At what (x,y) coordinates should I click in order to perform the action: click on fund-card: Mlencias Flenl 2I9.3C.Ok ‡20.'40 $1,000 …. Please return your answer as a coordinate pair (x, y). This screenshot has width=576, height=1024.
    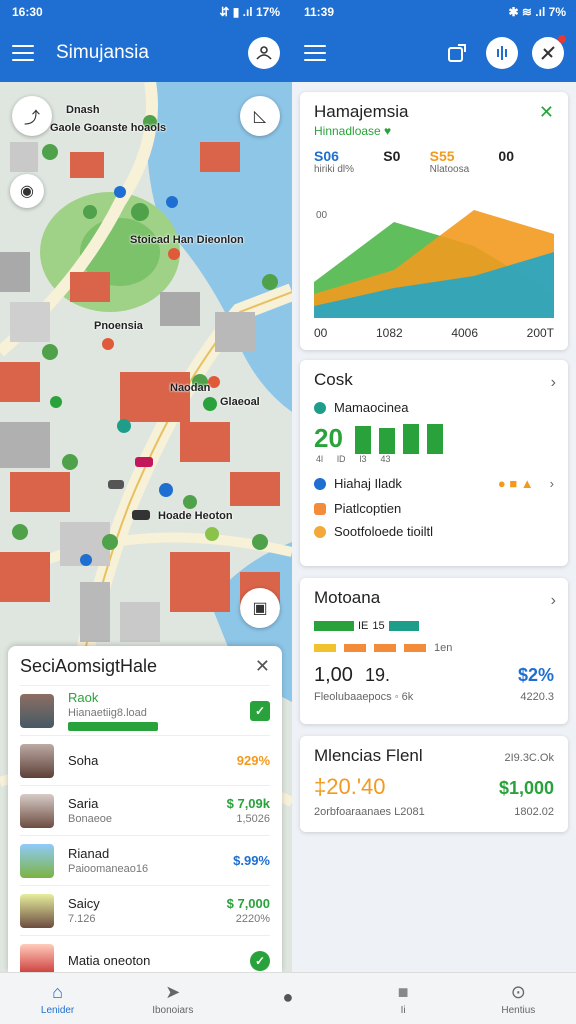
    Looking at the image, I should click on (434, 784).